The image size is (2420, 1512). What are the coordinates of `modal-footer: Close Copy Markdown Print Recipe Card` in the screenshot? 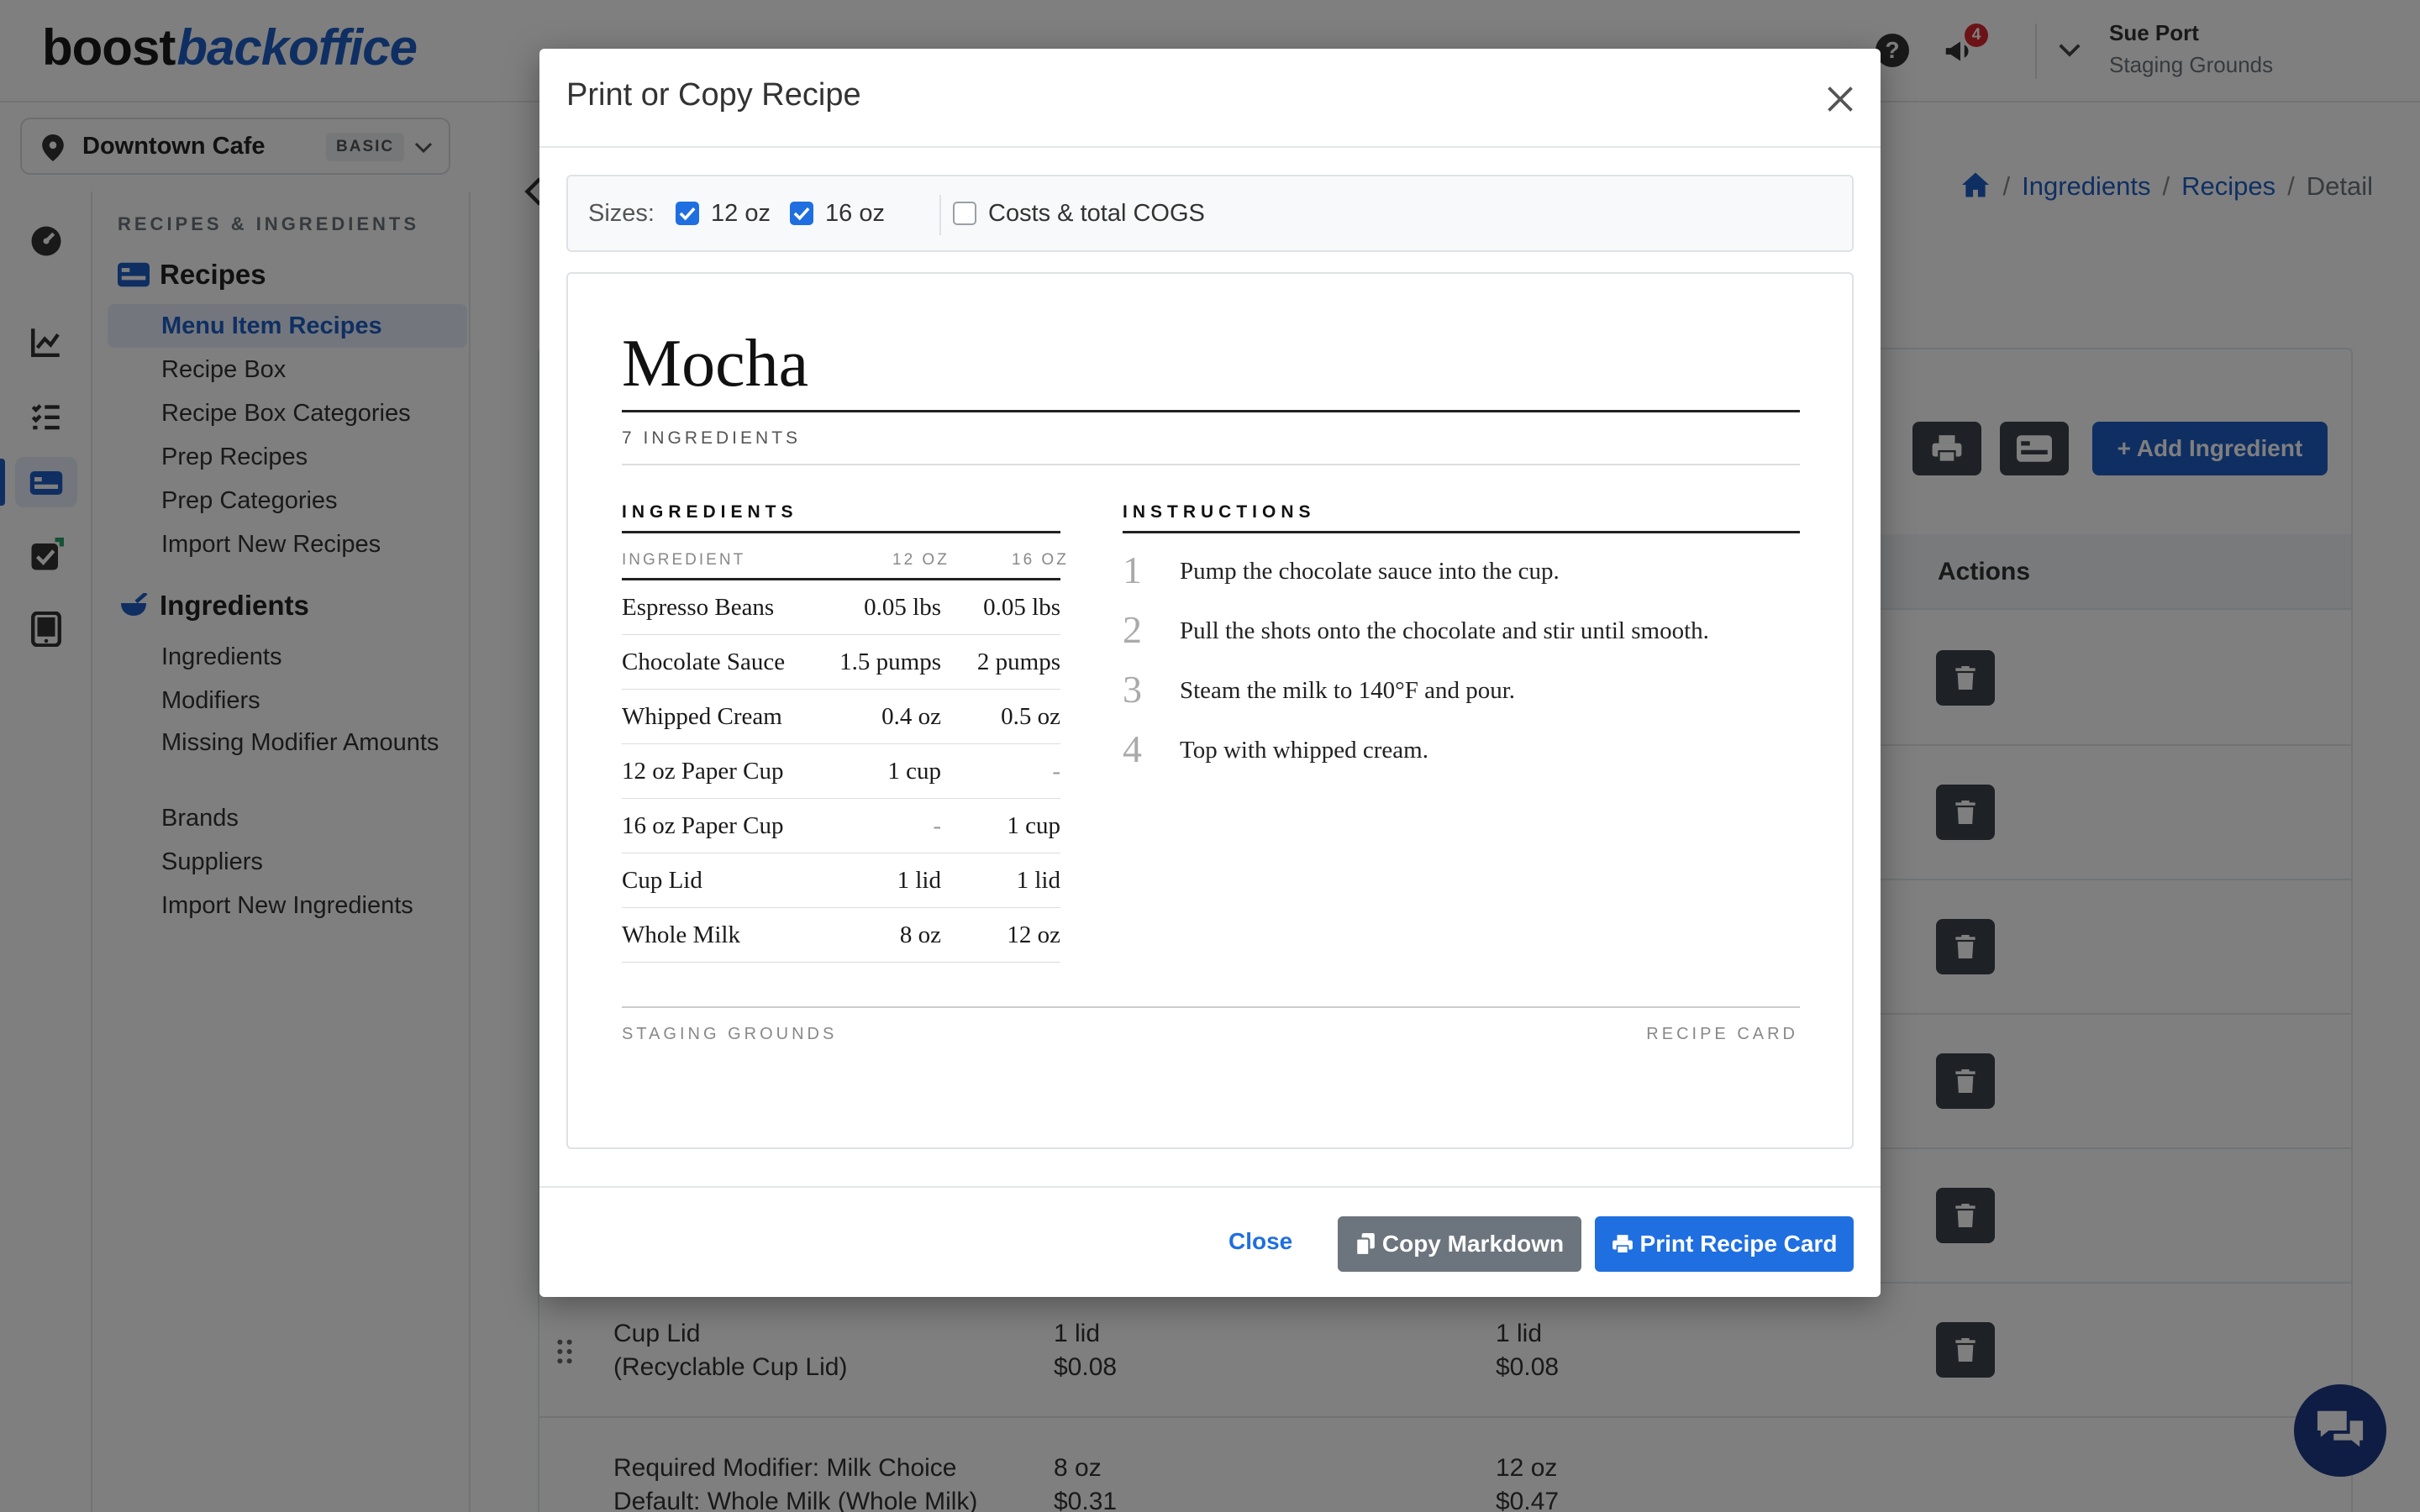 It's located at (1210, 1241).